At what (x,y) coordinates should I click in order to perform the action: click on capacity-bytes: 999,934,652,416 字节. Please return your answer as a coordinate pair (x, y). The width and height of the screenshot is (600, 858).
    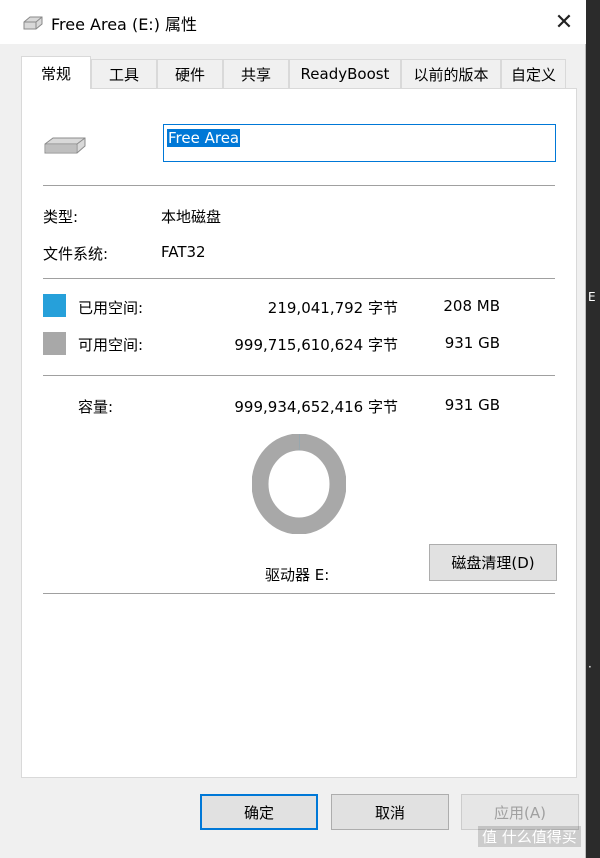
    Looking at the image, I should click on (316, 407).